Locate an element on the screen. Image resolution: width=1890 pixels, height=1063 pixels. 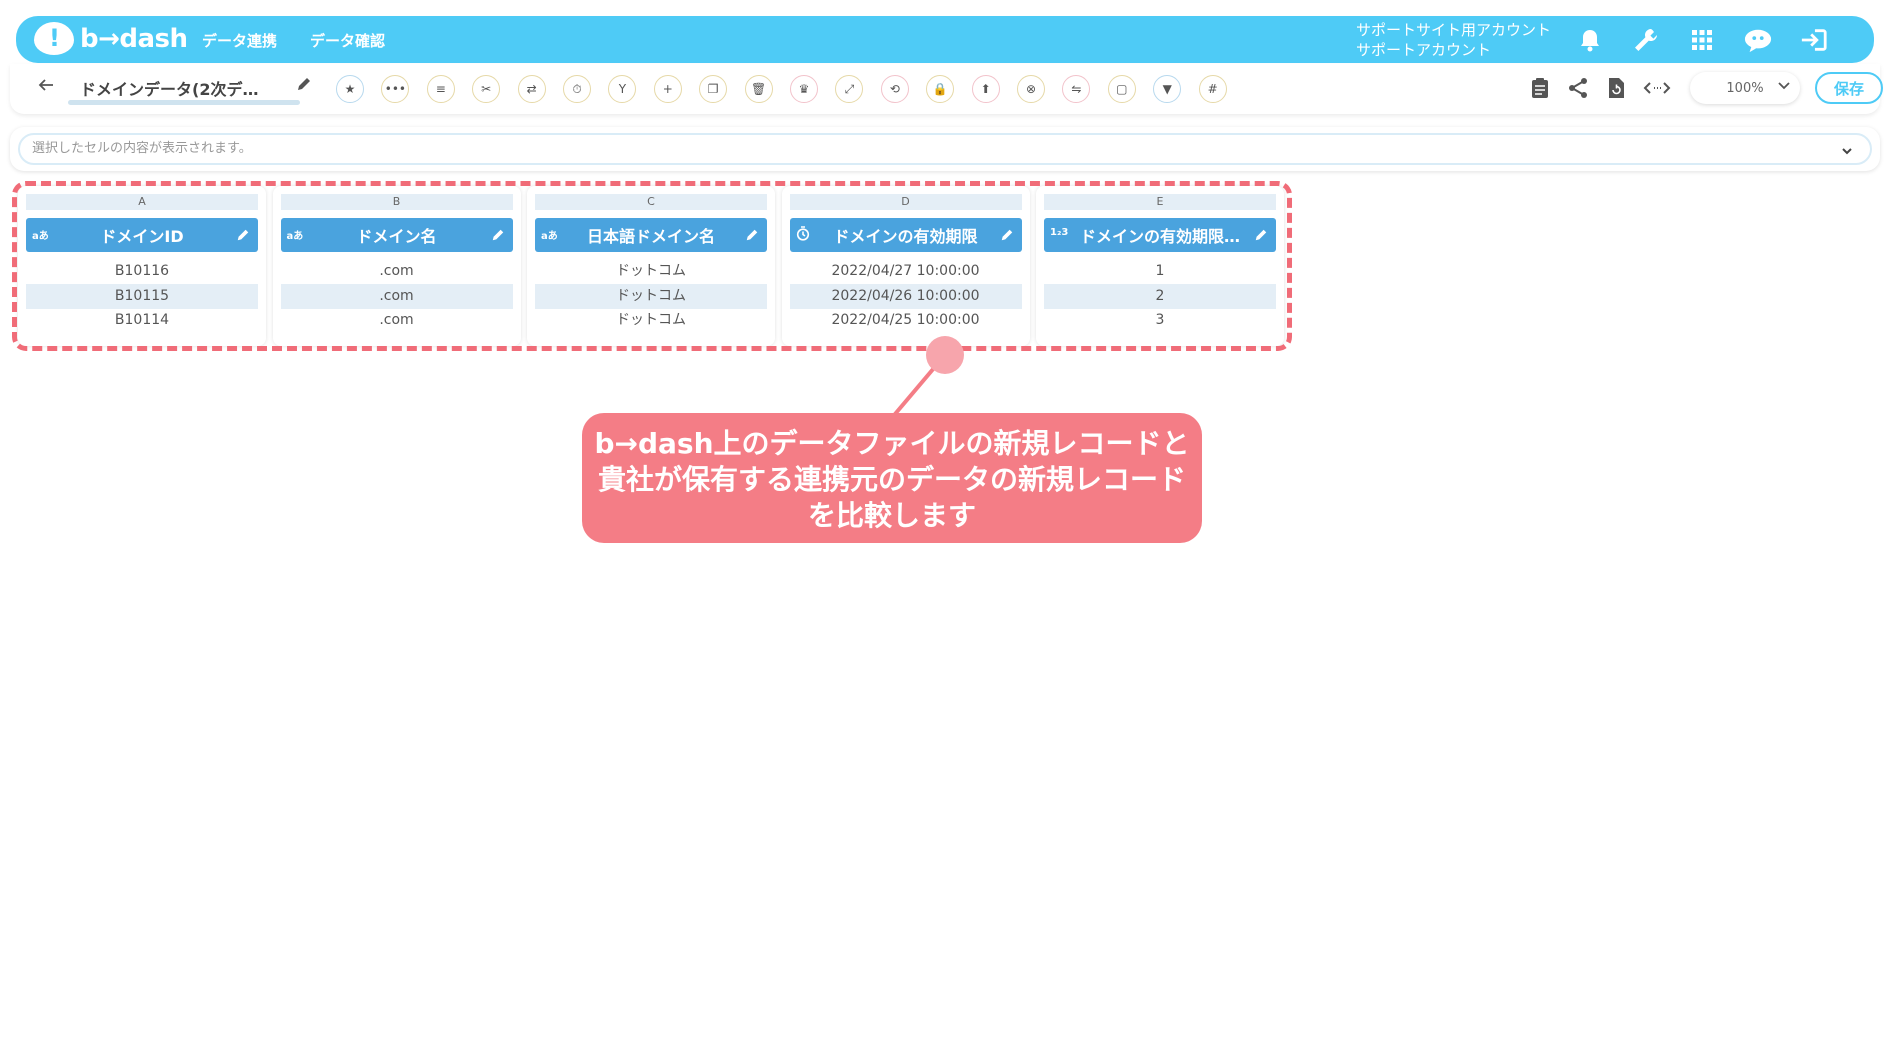
wrench-icon is located at coordinates (1646, 40).